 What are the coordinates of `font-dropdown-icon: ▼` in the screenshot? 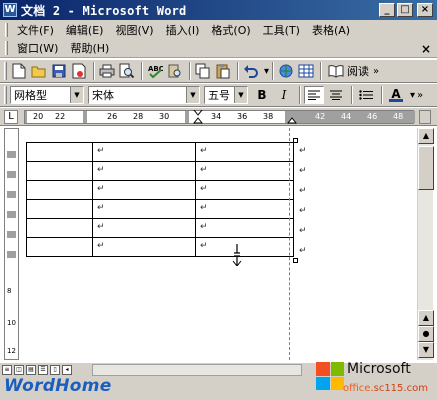 It's located at (192, 95).